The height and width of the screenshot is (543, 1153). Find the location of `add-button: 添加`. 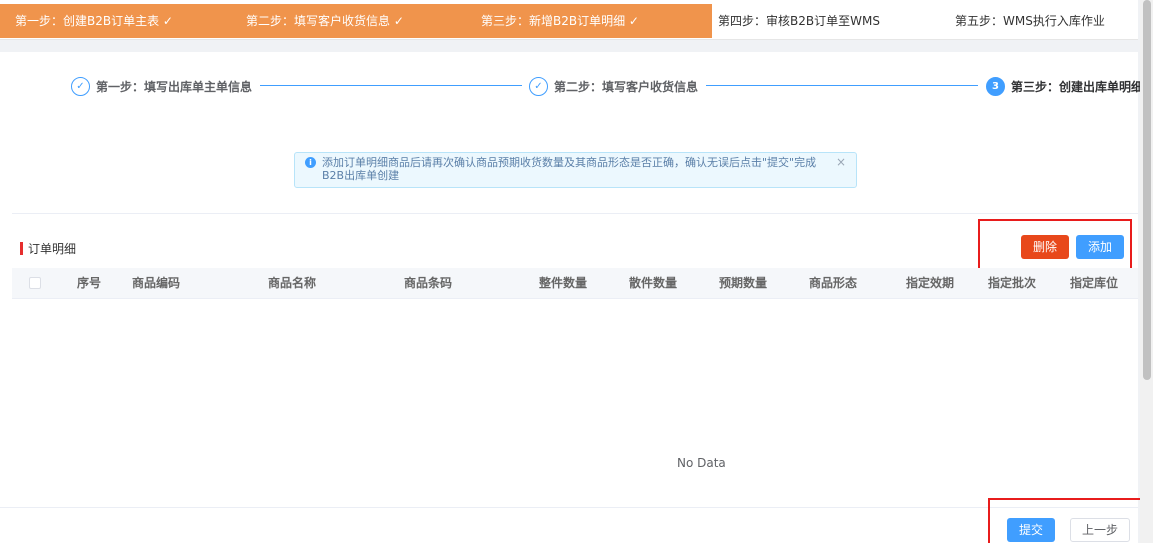

add-button: 添加 is located at coordinates (1100, 247).